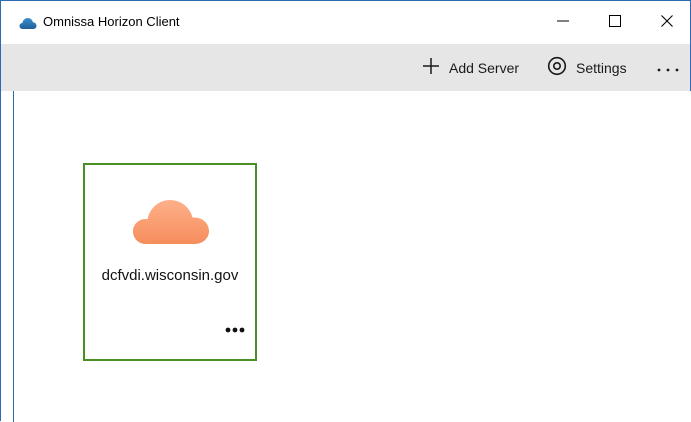  What do you see at coordinates (601, 67) in the screenshot?
I see `settings-label: Settings` at bounding box center [601, 67].